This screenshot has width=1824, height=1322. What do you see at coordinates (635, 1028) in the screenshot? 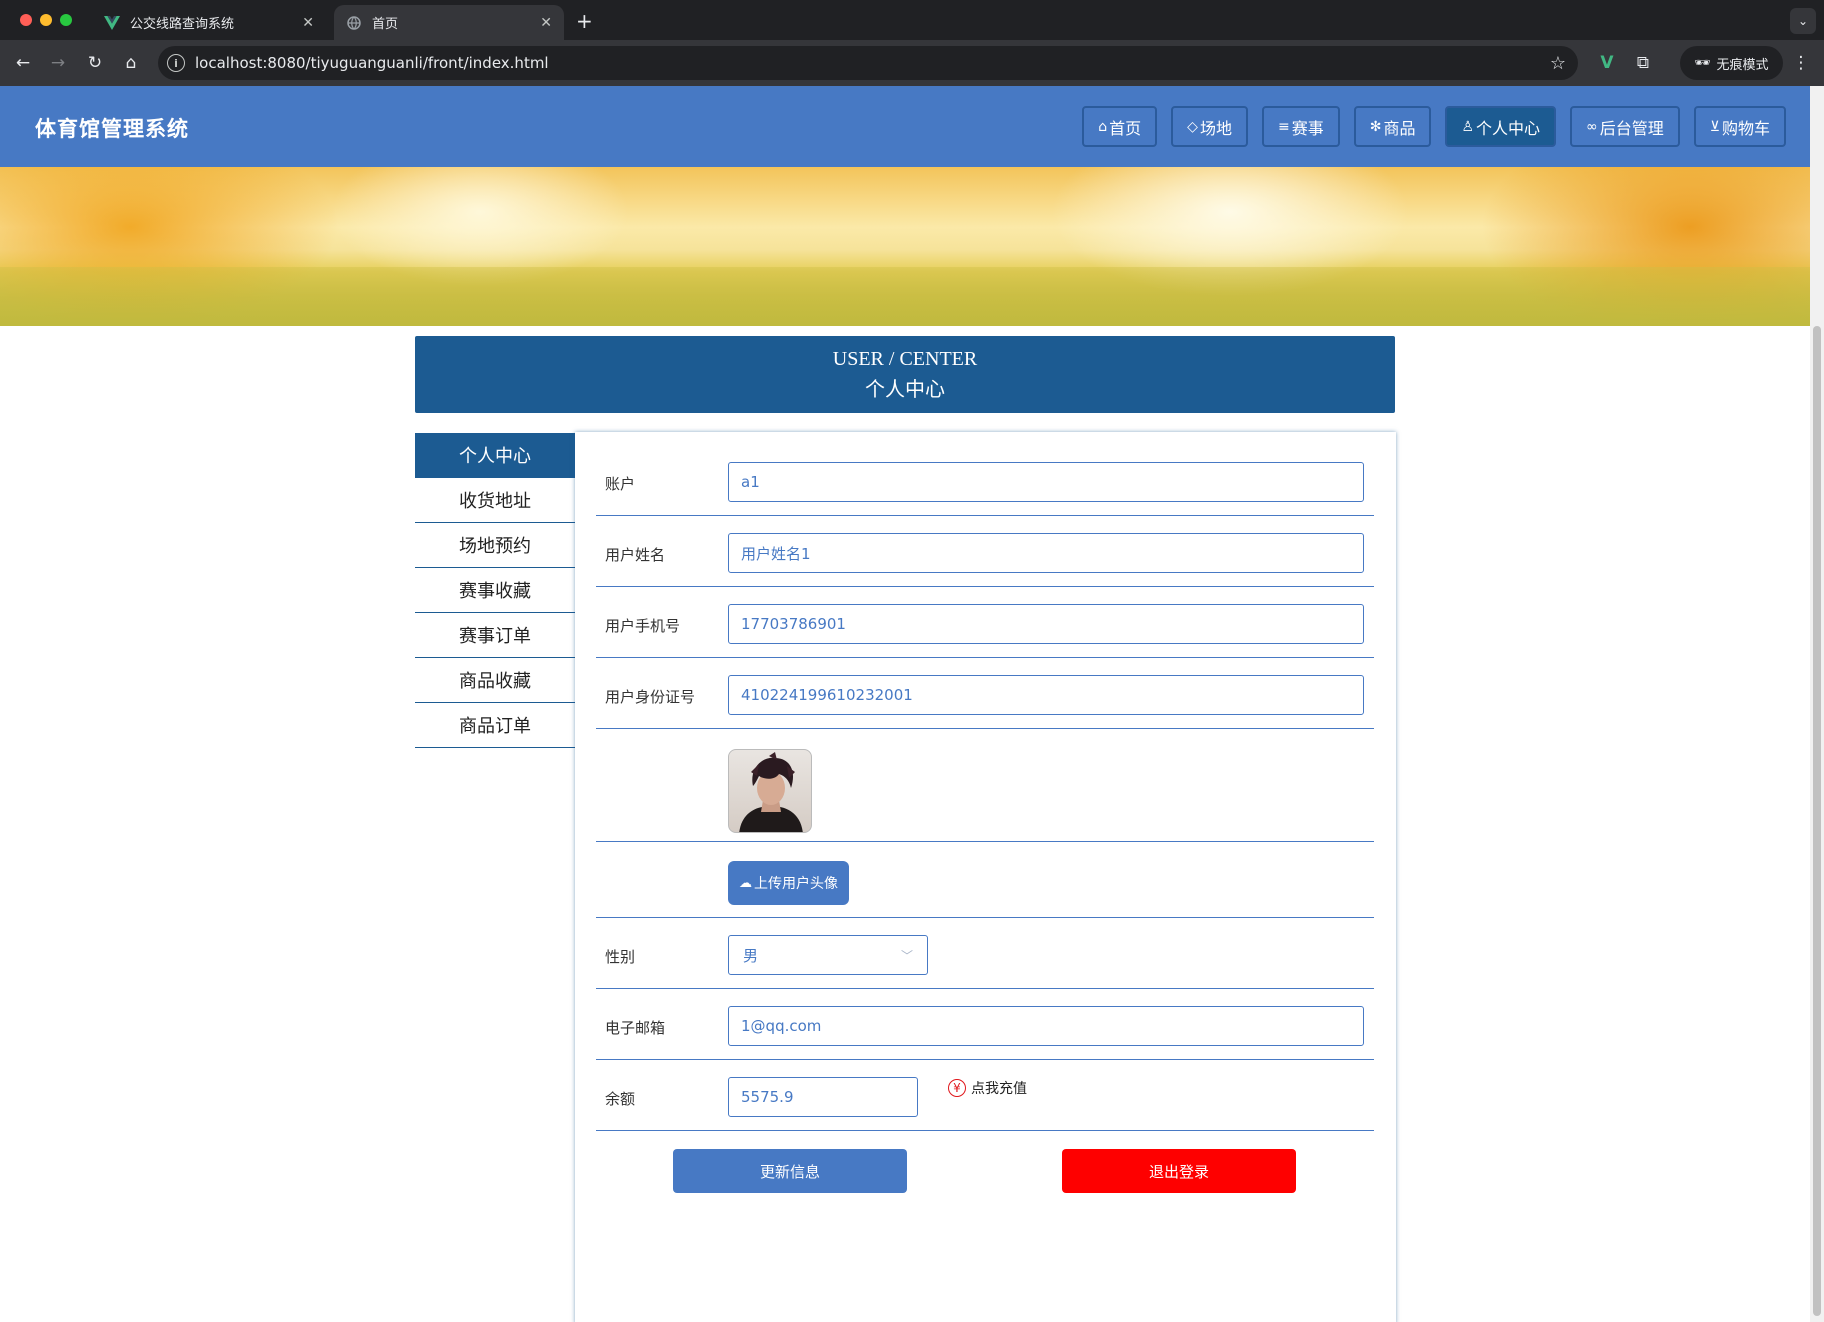
I see `email-label: 电子邮箱` at bounding box center [635, 1028].